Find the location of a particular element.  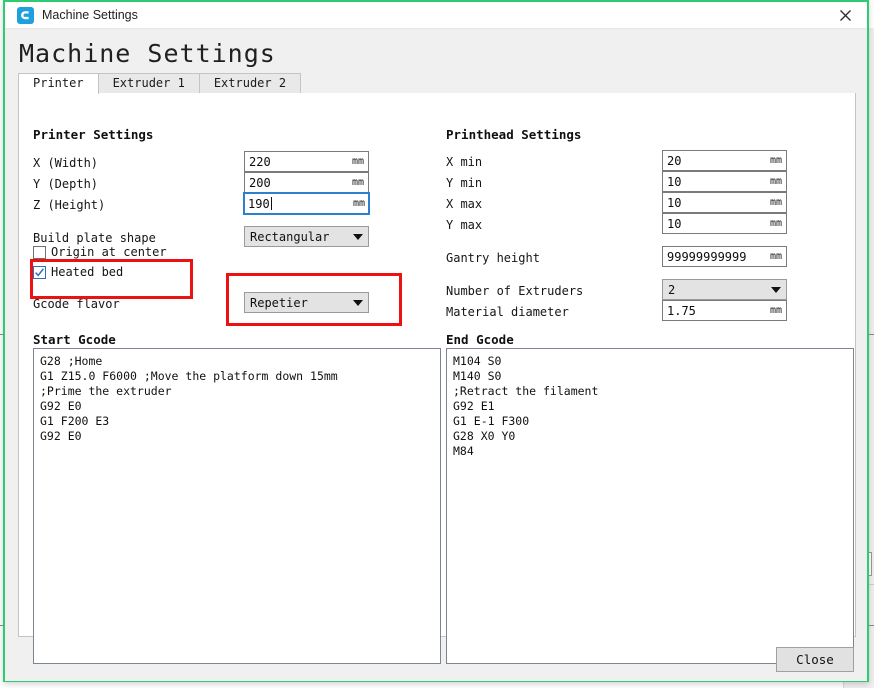

select-gcode-flavor-value: Repetier is located at coordinates (279, 302).